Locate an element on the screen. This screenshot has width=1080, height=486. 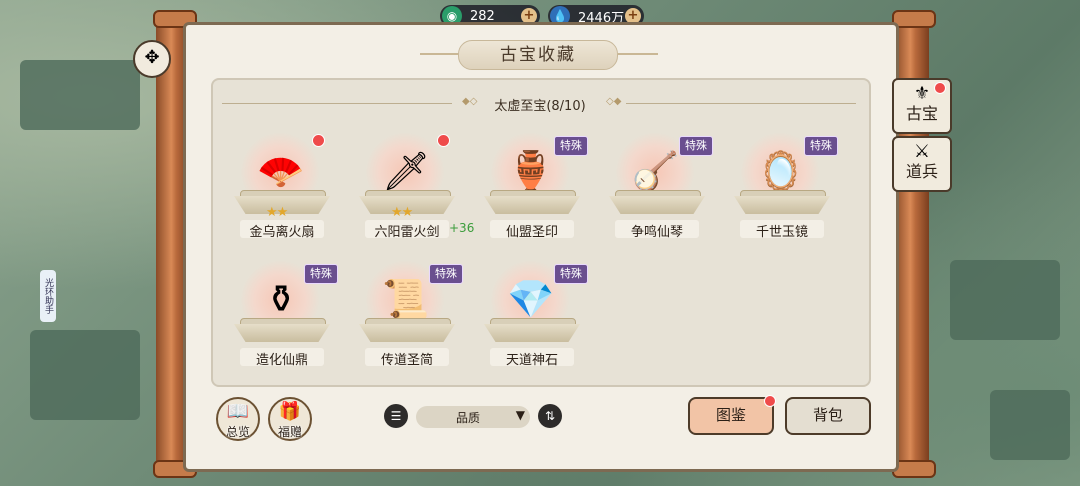
treasure-name: 千世玉镜 is located at coordinates (781, 232).